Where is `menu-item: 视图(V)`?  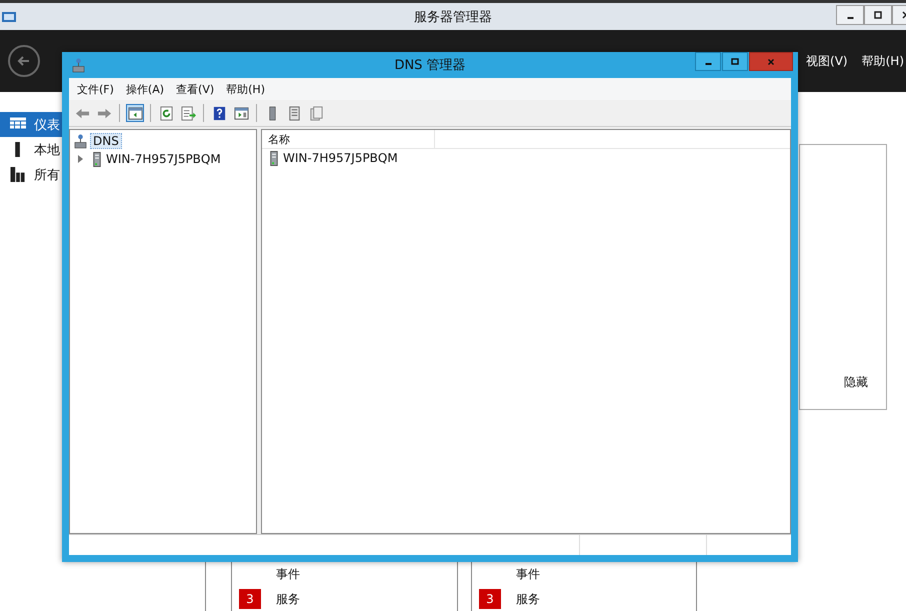
menu-item: 视图(V) is located at coordinates (827, 61).